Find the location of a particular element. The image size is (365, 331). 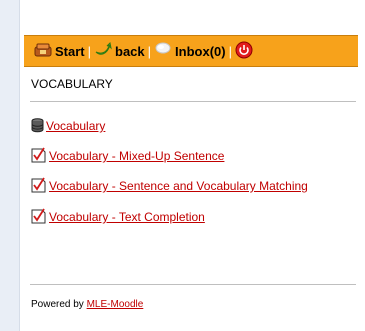

footer: Powered by MLE-Moodle is located at coordinates (87, 304).